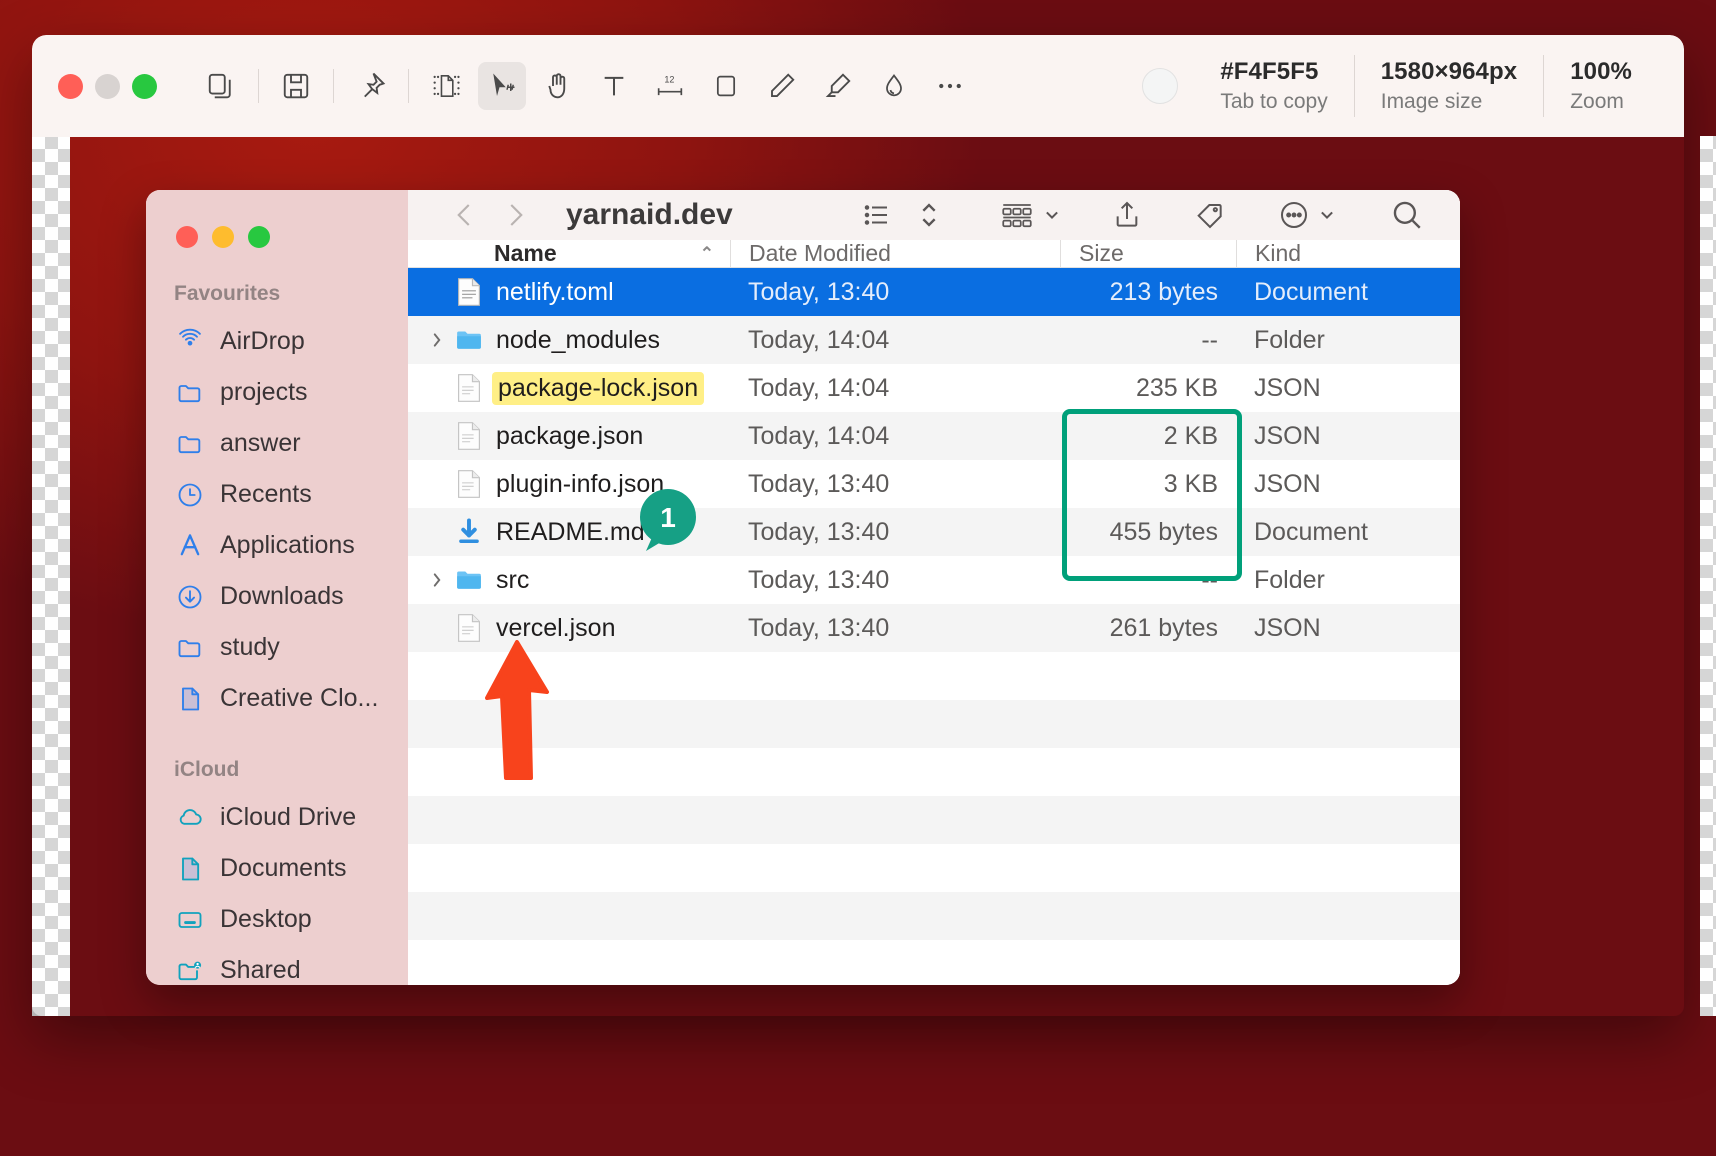  Describe the element at coordinates (1601, 86) in the screenshot. I see `zoom-readout: 100% Zoom` at that location.